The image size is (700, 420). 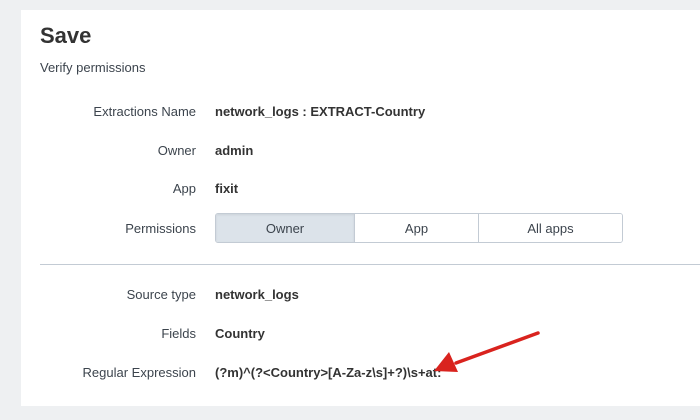 What do you see at coordinates (487, 351) in the screenshot?
I see `arrow-pointer-icon` at bounding box center [487, 351].